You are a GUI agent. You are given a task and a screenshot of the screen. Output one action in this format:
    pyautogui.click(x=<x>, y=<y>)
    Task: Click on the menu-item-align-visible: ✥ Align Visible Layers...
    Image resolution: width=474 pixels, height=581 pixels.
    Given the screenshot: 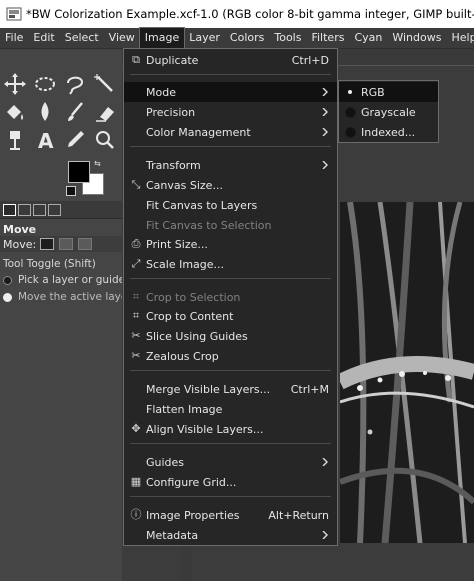 What is the action you would take?
    pyautogui.click(x=230, y=429)
    